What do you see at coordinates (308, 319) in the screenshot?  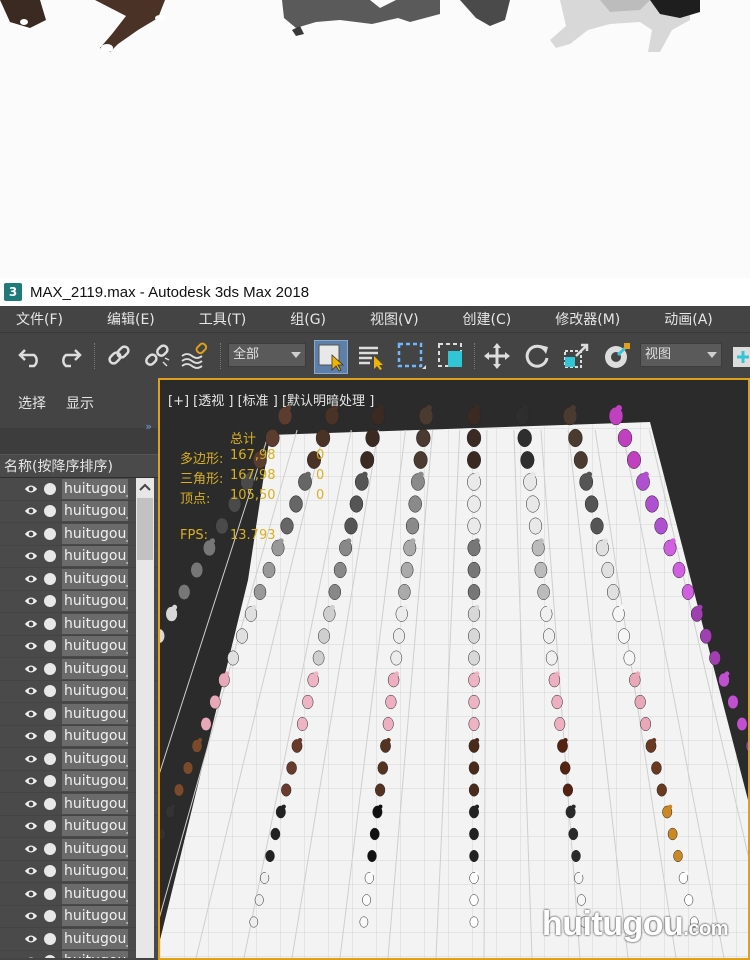 I see `menu-group: 组(G)` at bounding box center [308, 319].